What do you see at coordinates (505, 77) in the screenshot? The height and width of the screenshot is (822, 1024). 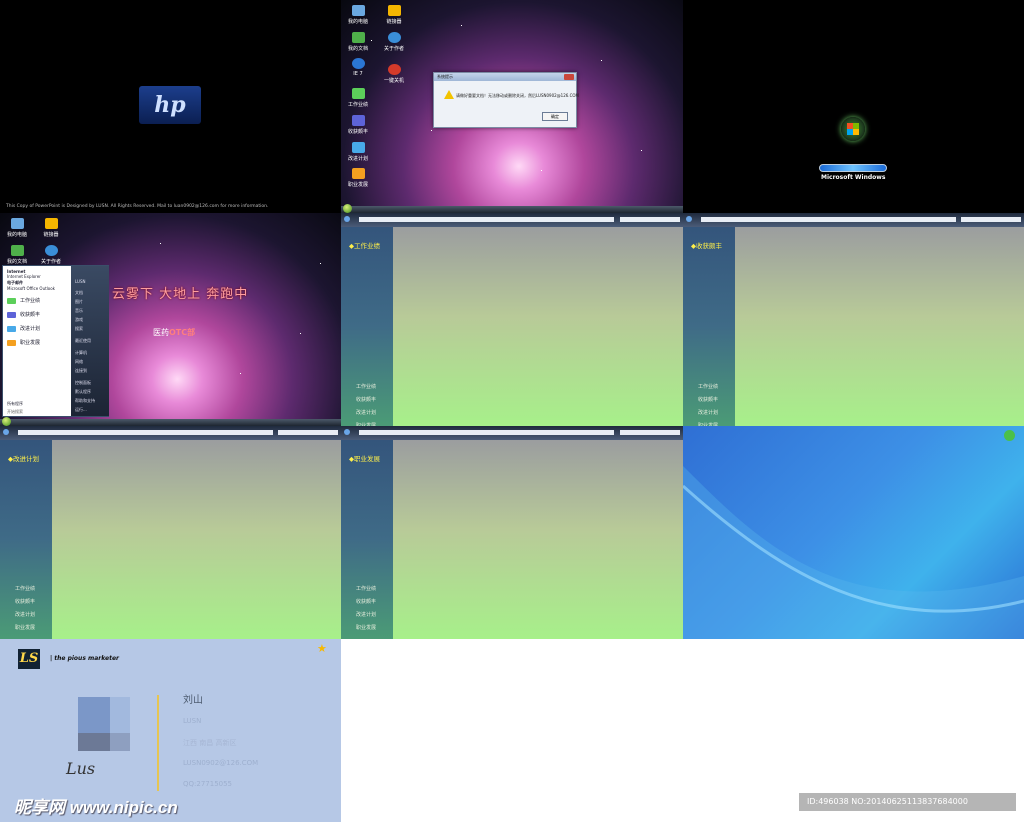 I see `dialog-title: 系统提示` at bounding box center [505, 77].